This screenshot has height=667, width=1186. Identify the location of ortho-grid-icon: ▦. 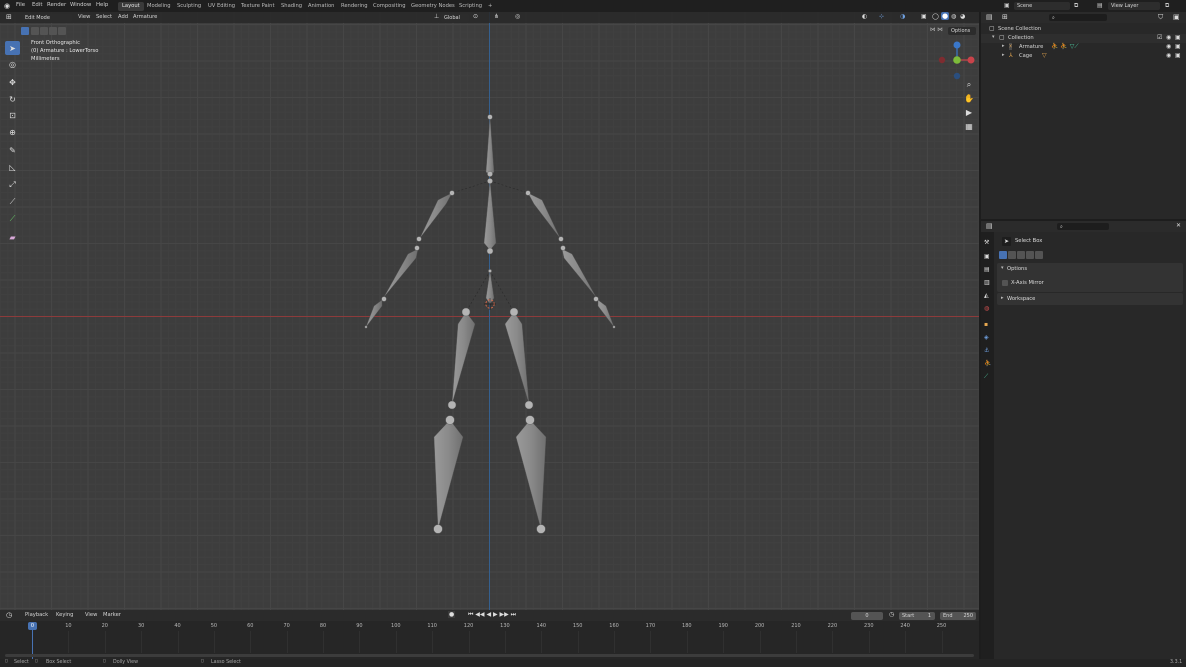
(969, 127).